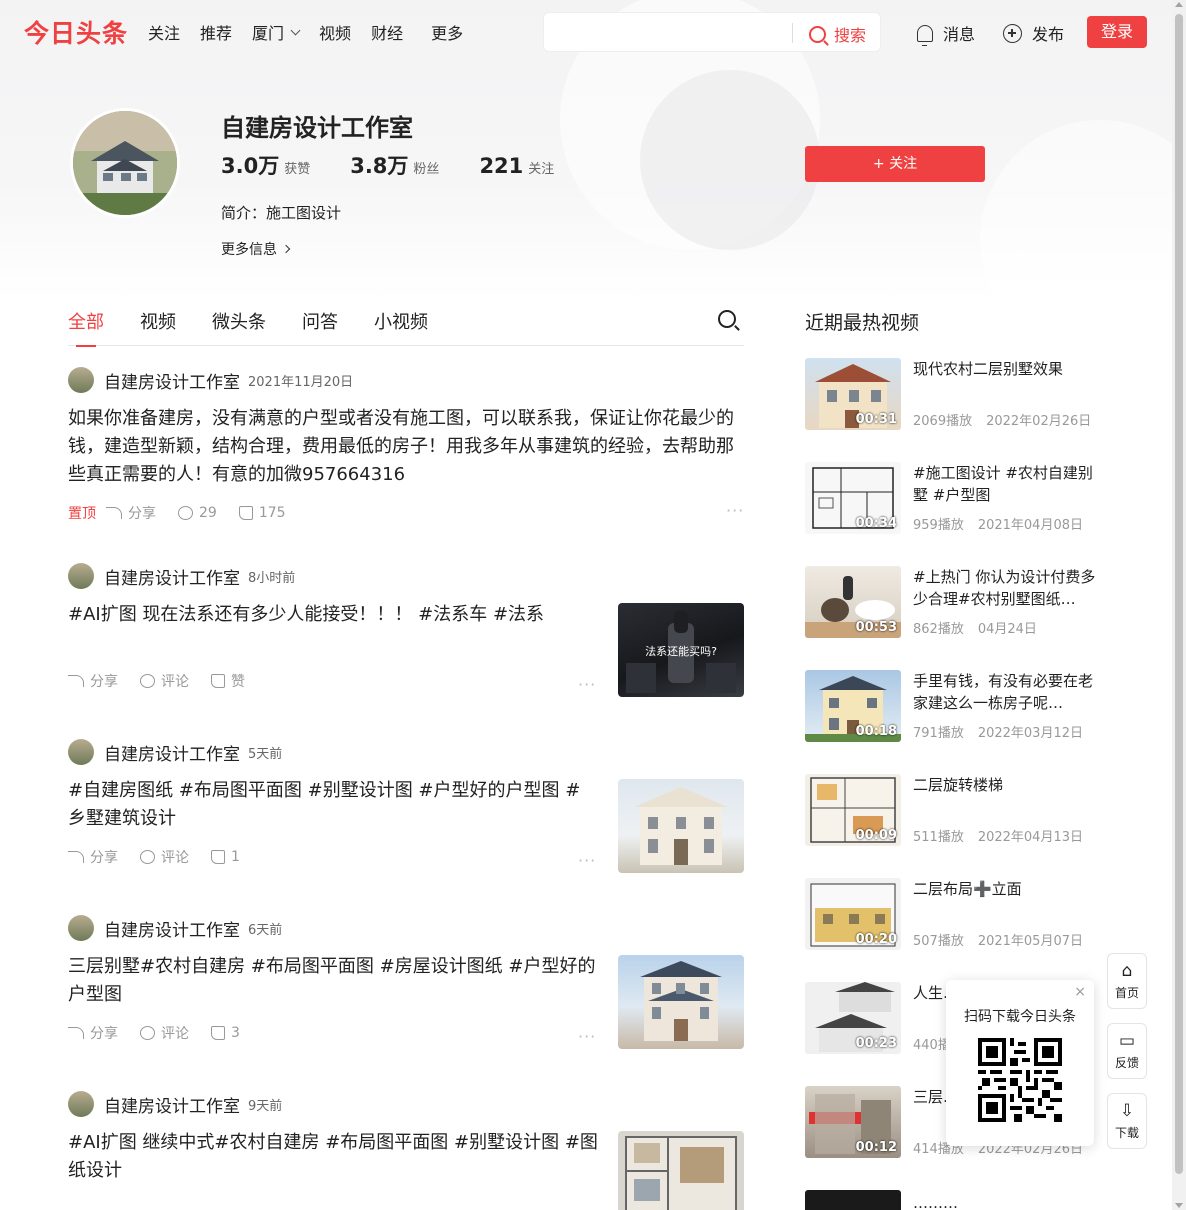 The image size is (1186, 1210). What do you see at coordinates (681, 1173) in the screenshot?
I see `floor-plan-image` at bounding box center [681, 1173].